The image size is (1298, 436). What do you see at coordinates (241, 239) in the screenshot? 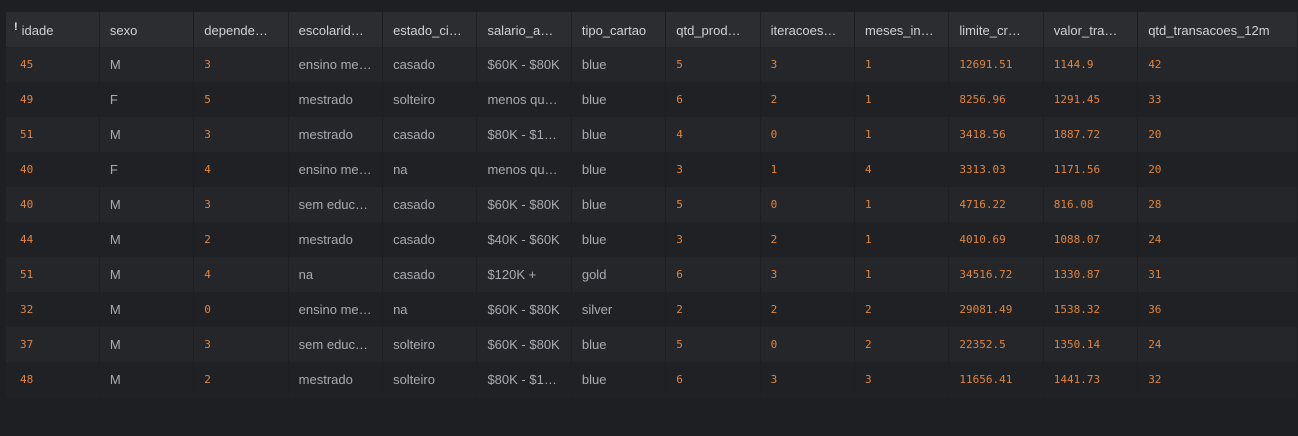
I see `cell-dependentes: 2` at bounding box center [241, 239].